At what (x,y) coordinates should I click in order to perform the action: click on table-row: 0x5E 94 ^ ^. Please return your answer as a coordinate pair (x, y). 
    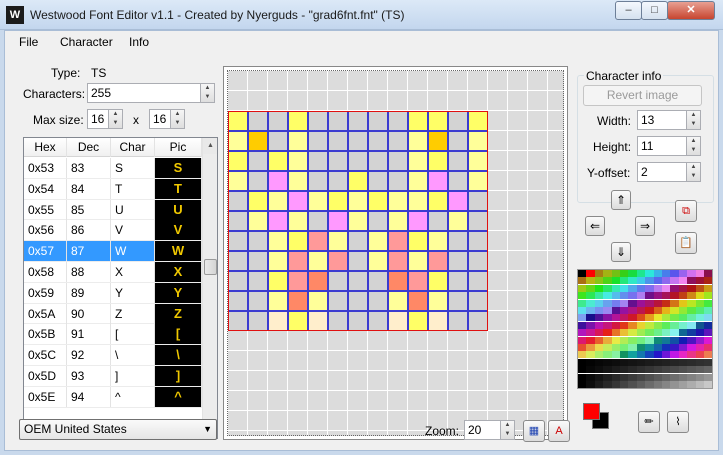
    Looking at the image, I should click on (113, 397).